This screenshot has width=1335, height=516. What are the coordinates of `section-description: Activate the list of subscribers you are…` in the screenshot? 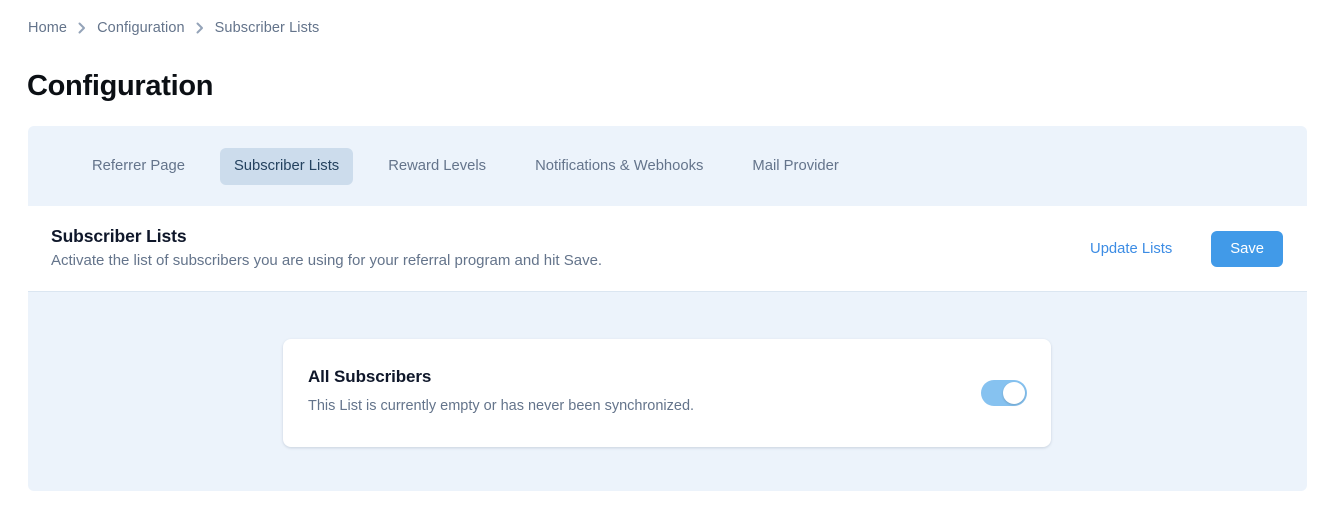 It's located at (327, 260).